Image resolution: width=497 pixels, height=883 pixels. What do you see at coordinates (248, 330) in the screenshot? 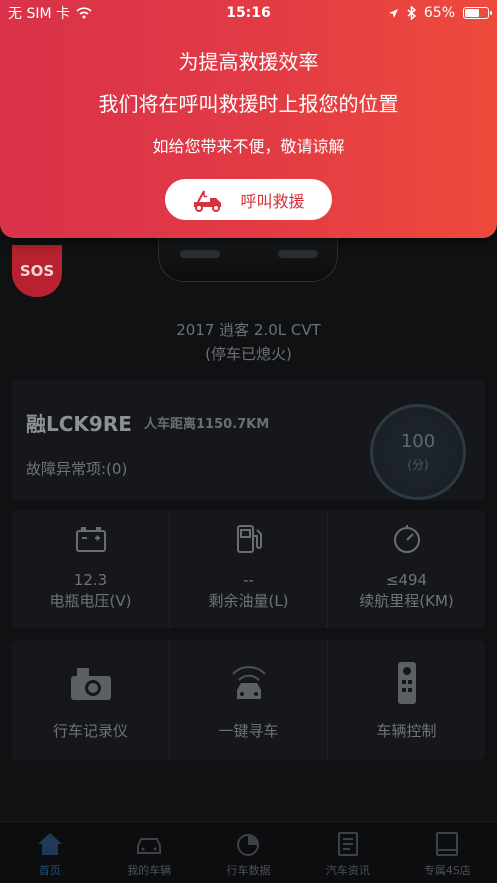
I see `car-model: 2017 逍客 2.0L CVT` at bounding box center [248, 330].